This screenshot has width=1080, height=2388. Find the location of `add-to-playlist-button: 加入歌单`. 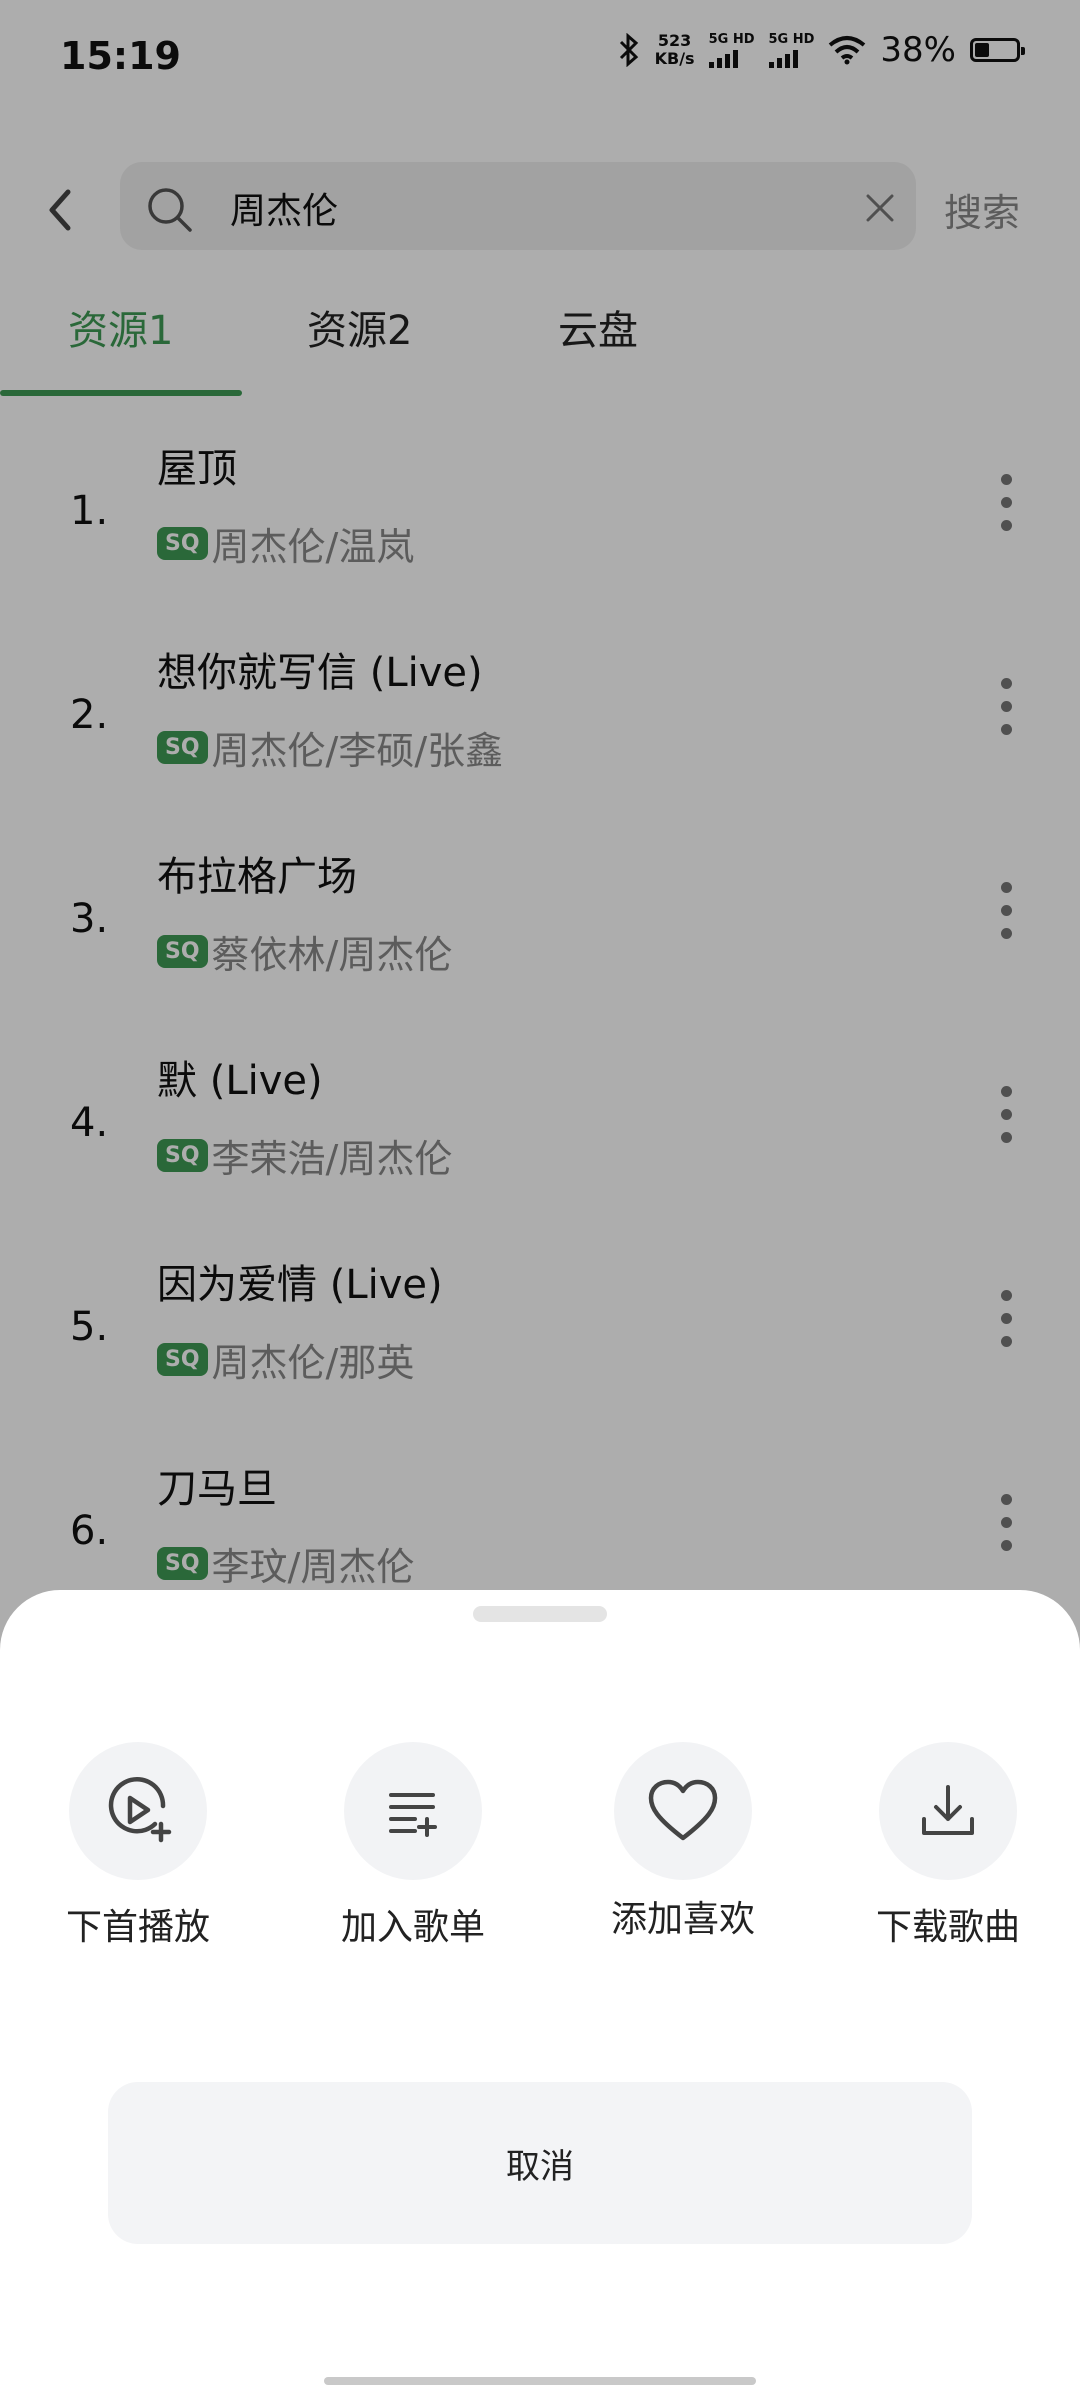

add-to-playlist-button: 加入歌单 is located at coordinates (413, 1846).